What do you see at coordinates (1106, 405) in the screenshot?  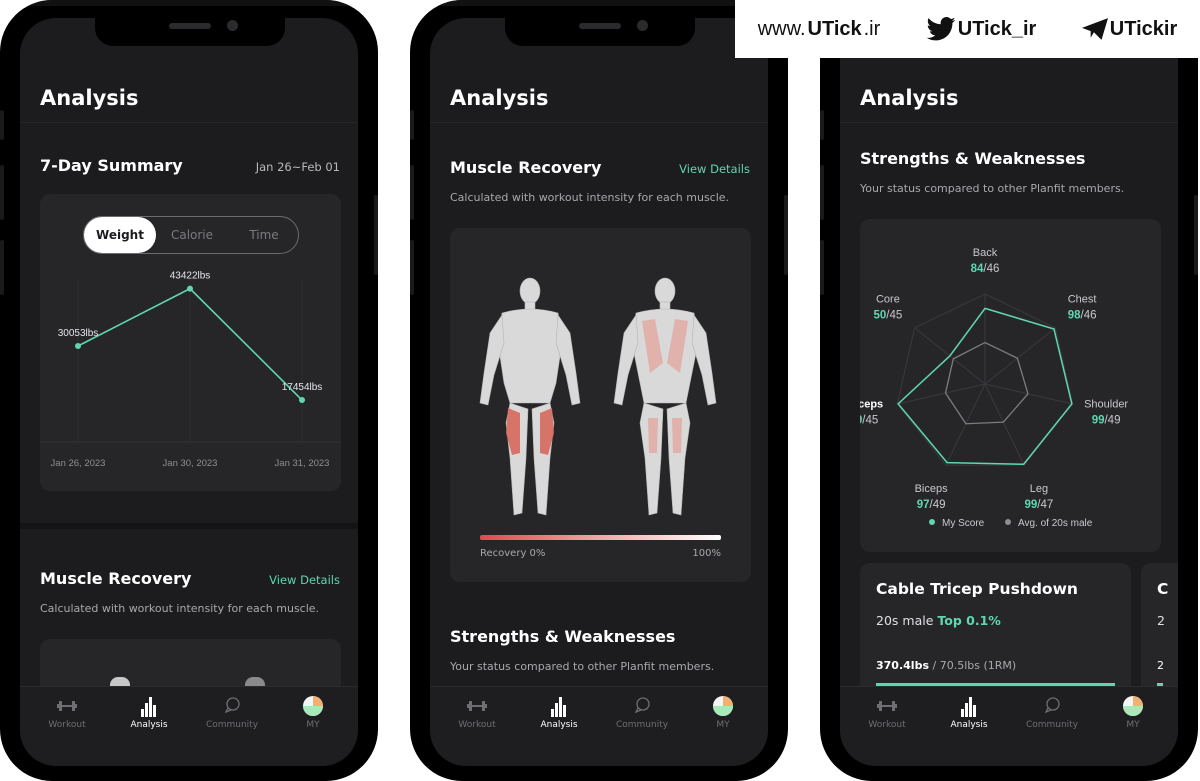 I see `axis-name: Shoulder` at bounding box center [1106, 405].